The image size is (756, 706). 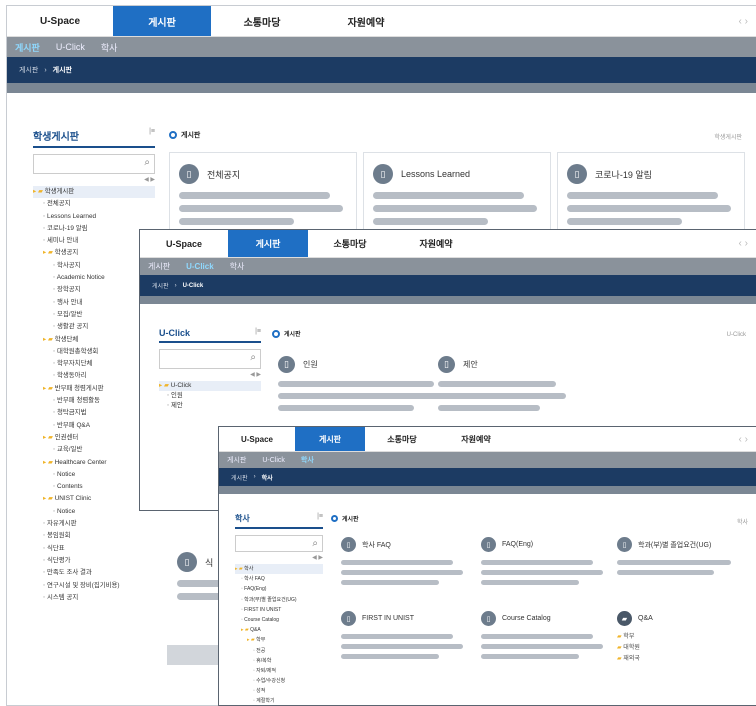 I want to click on tree-item: ▫ 학사 FAQ, so click(x=279, y=579).